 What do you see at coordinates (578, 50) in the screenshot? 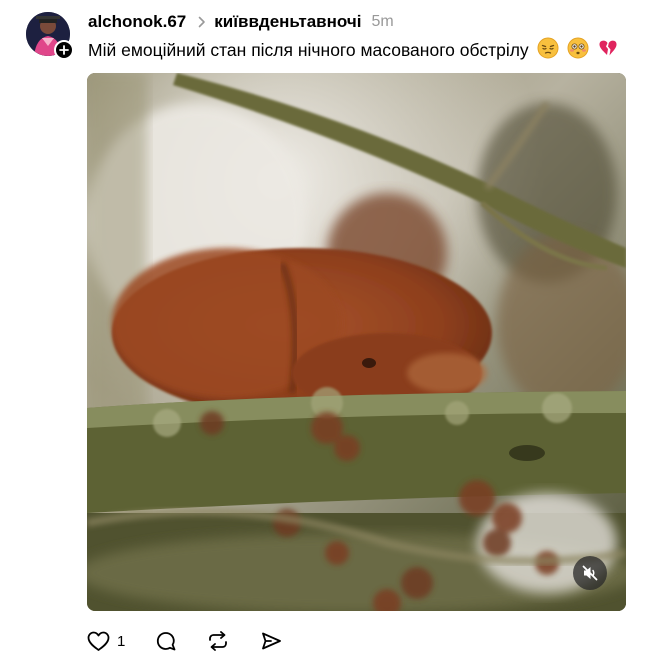
I see `flushed-face-emoji` at bounding box center [578, 50].